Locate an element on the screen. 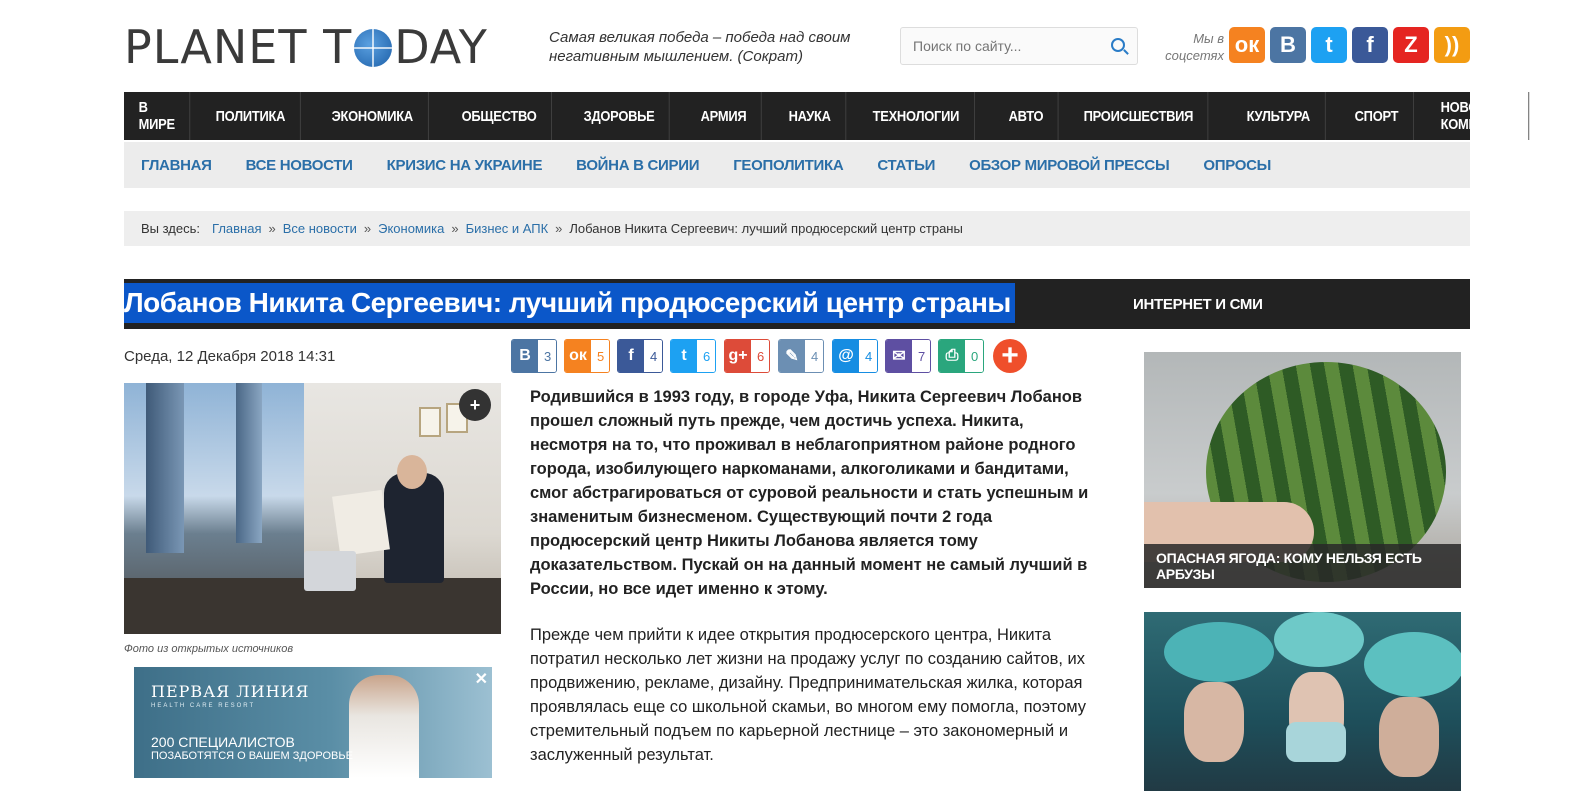 This screenshot has height=791, width=1573. main-nav-item: НАУКА is located at coordinates (810, 116).